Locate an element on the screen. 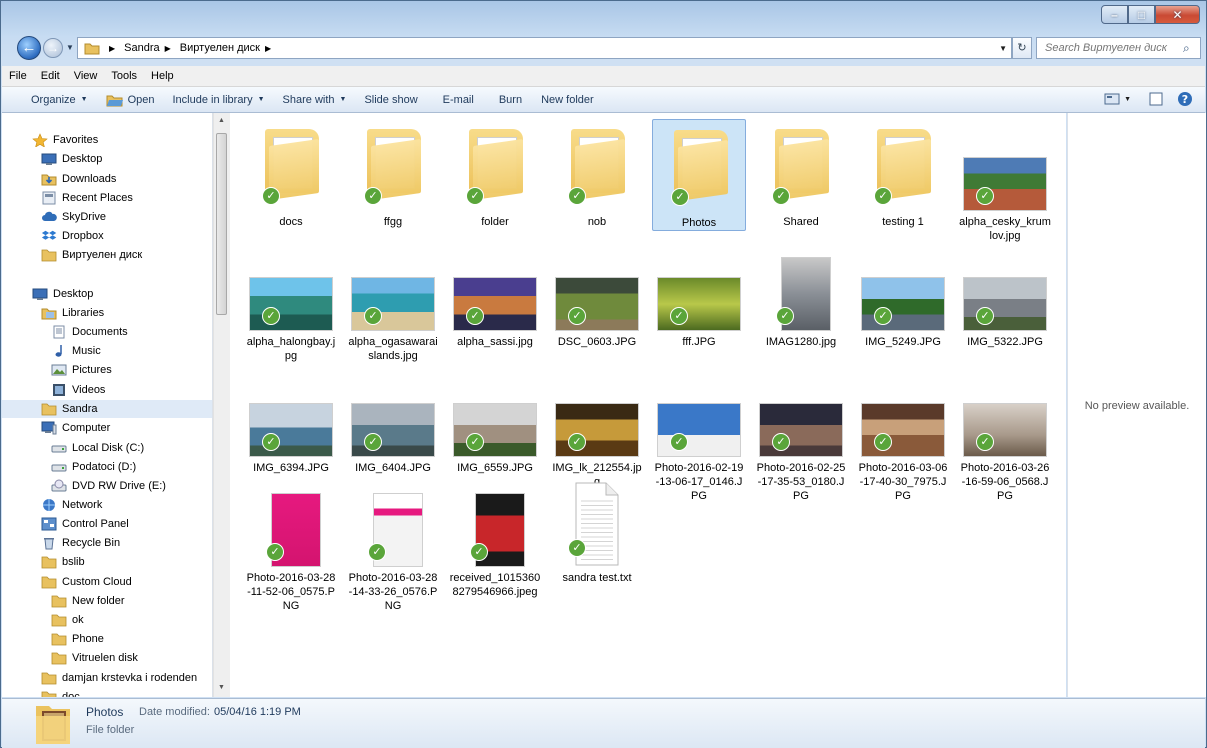  nav-item-damjan-krstevka-i-rodenden: damjan krstevka i rodenden is located at coordinates (119, 678).